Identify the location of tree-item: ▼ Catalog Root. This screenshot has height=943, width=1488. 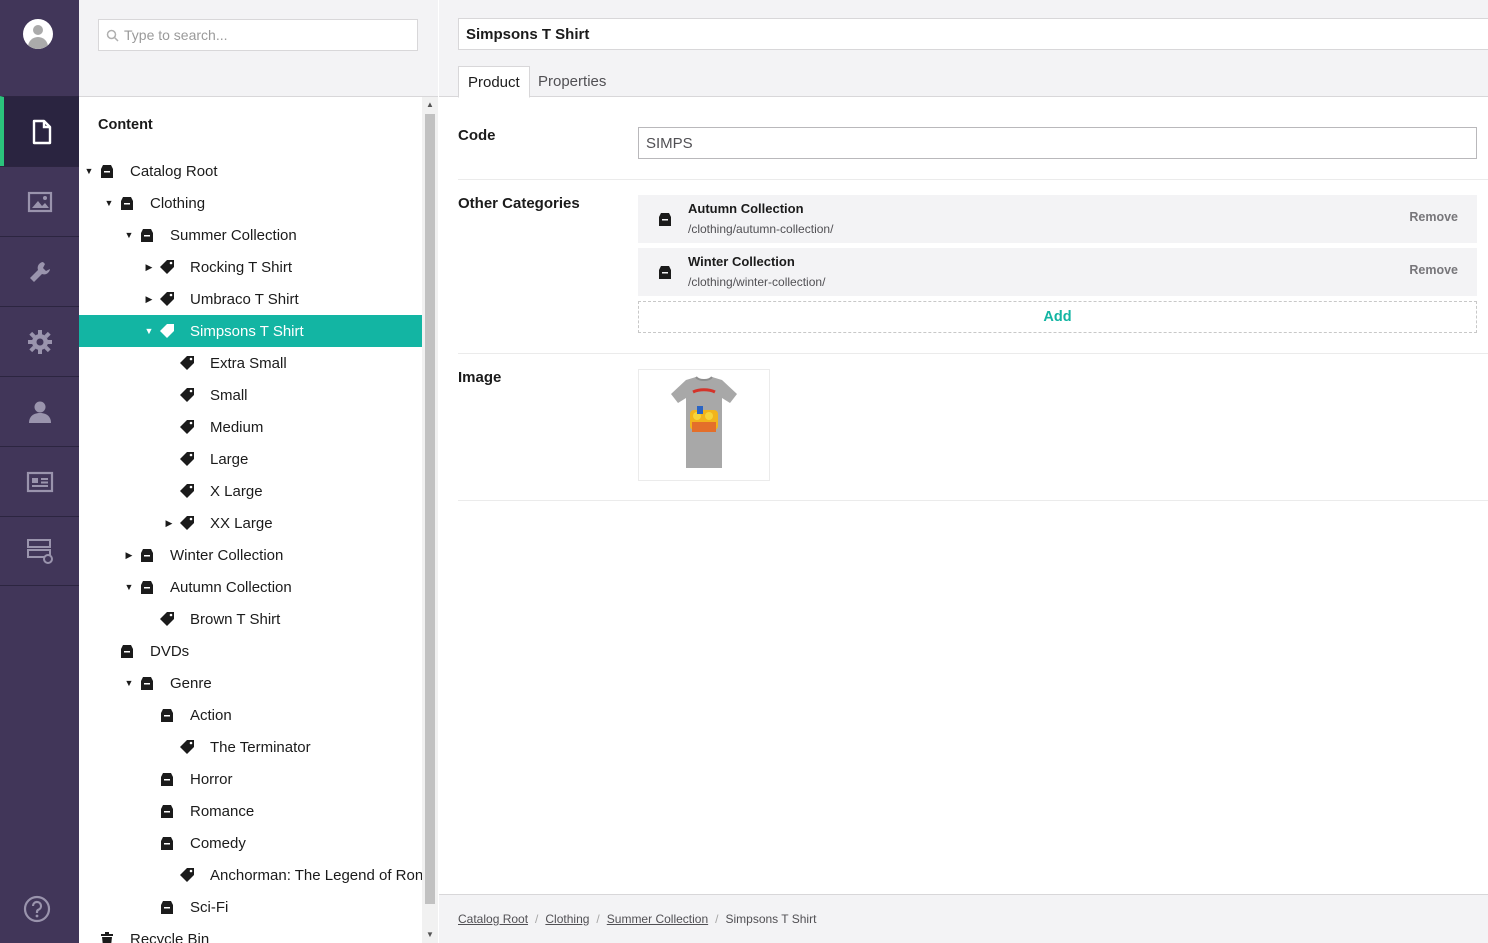
(250, 171).